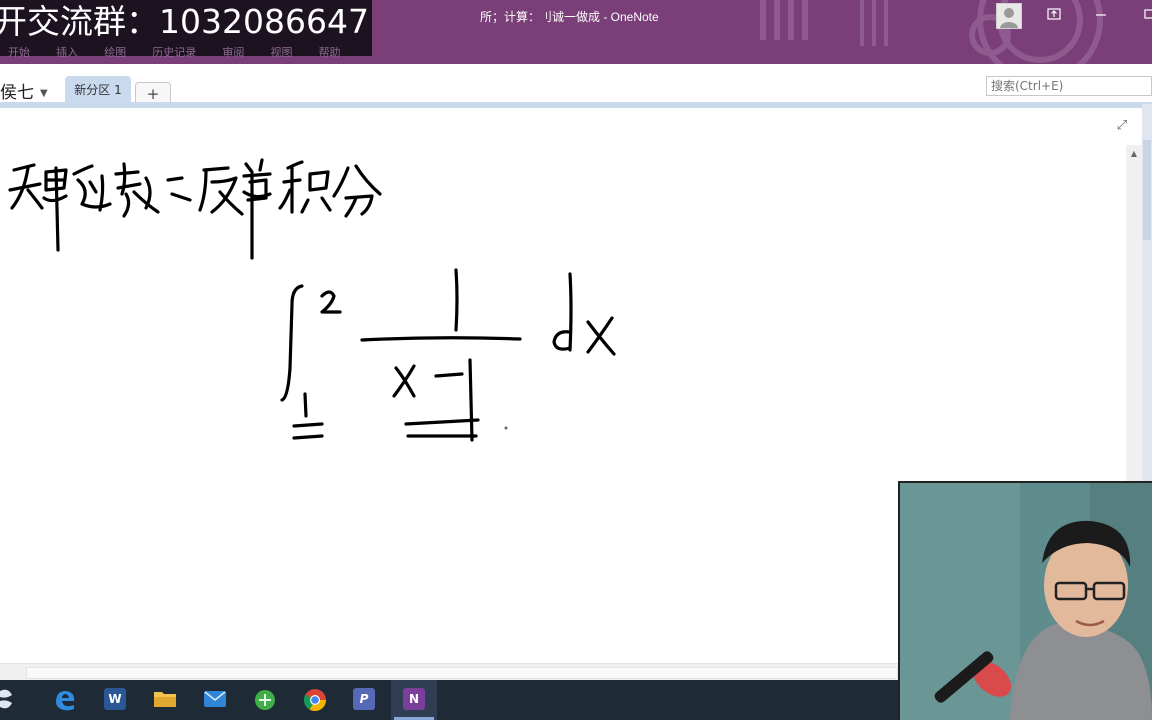  What do you see at coordinates (1147, 190) in the screenshot?
I see `page-list-thumb` at bounding box center [1147, 190].